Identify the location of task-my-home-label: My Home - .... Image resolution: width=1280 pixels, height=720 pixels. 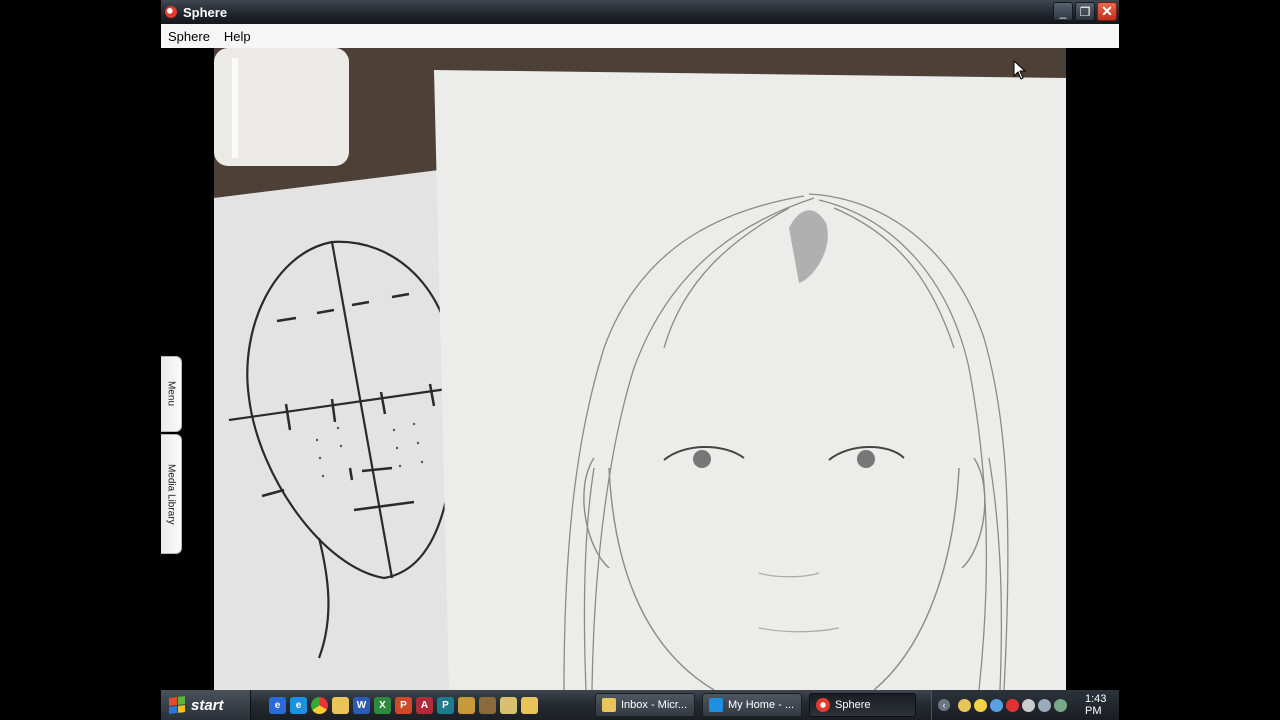
(761, 705).